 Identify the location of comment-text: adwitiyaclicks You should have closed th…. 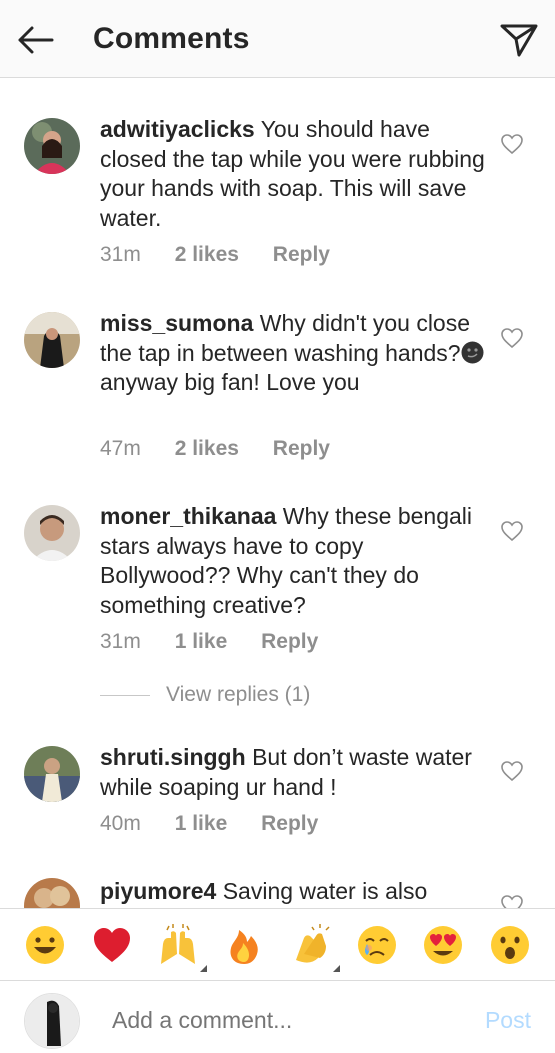
(295, 174).